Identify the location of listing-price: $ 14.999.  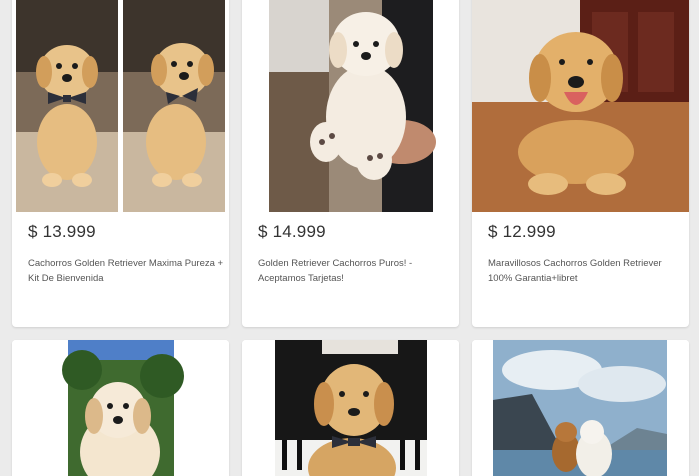
(292, 231).